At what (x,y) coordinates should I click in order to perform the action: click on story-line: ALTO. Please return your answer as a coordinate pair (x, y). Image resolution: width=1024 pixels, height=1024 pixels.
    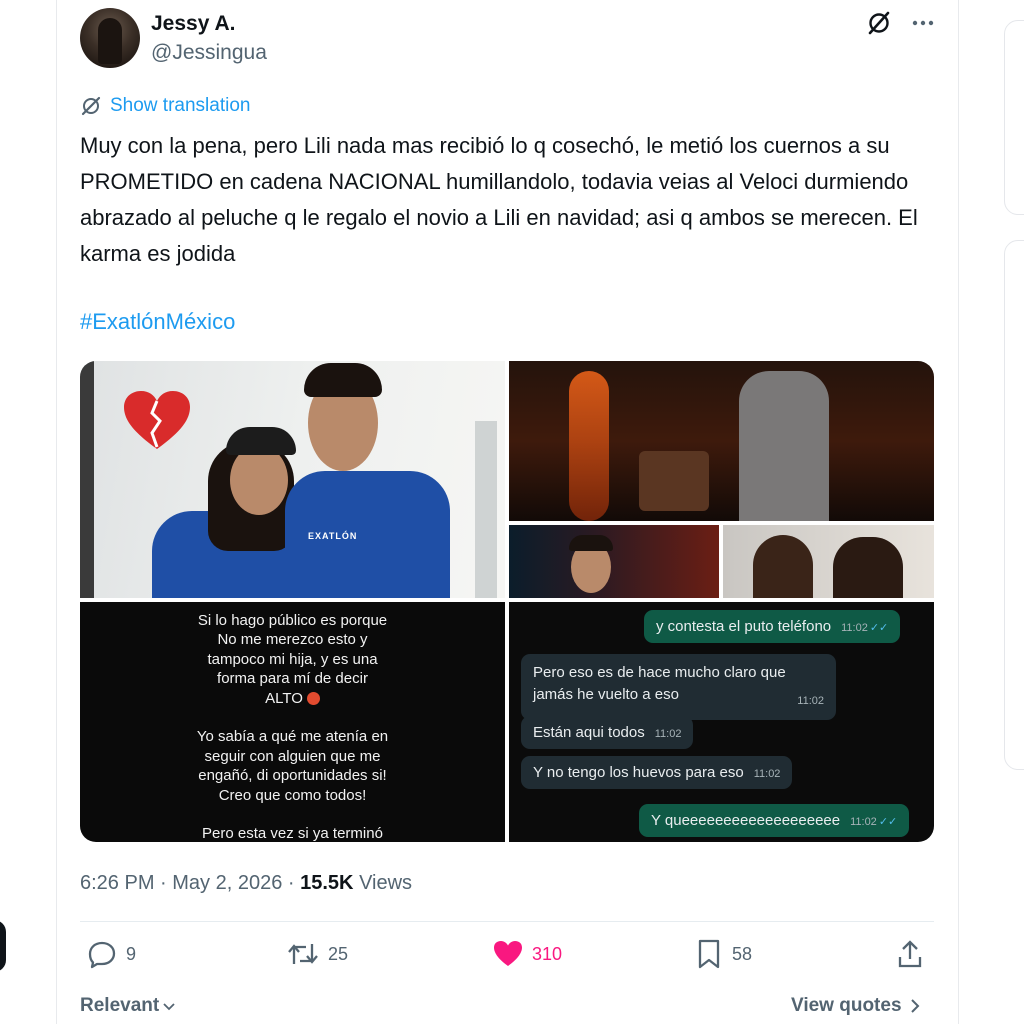
    Looking at the image, I should click on (284, 698).